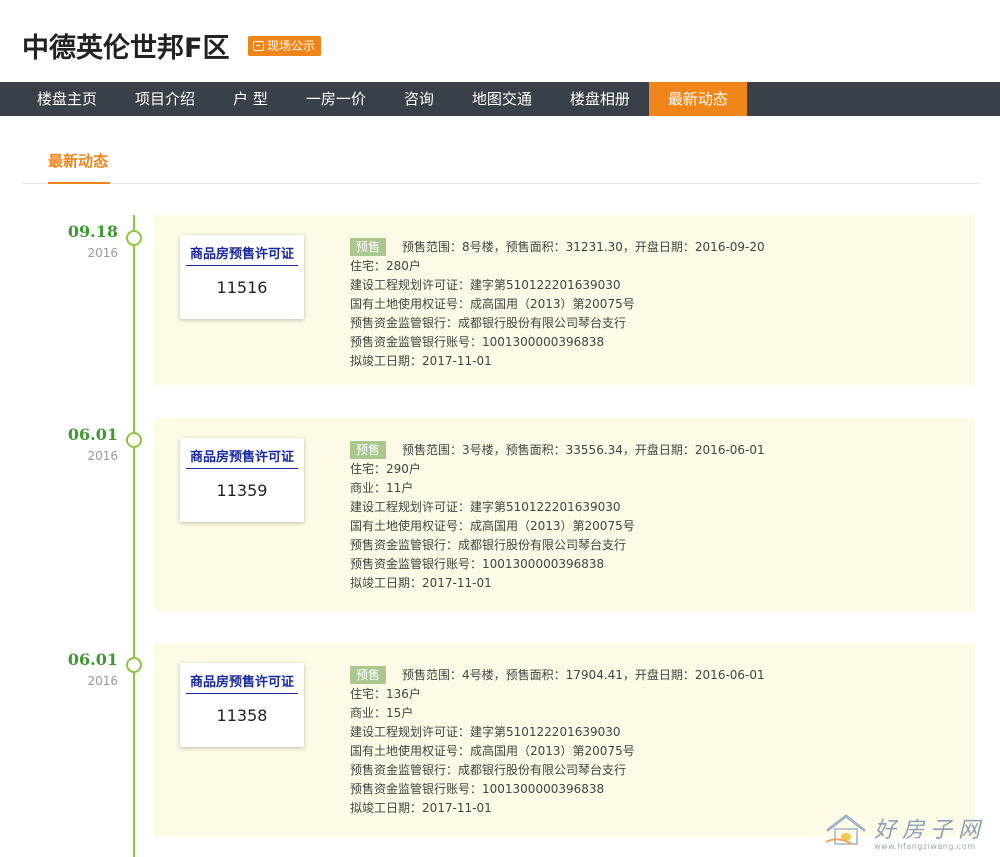  Describe the element at coordinates (382, 713) in the screenshot. I see `info-line: 商业：15户` at that location.